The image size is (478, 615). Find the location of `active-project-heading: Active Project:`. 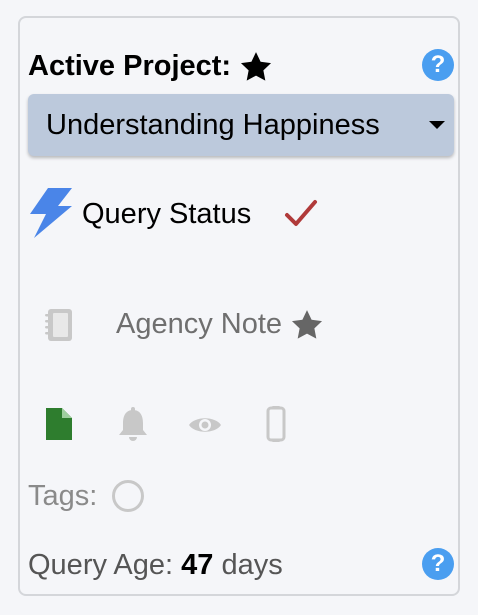

active-project-heading: Active Project: is located at coordinates (150, 66).